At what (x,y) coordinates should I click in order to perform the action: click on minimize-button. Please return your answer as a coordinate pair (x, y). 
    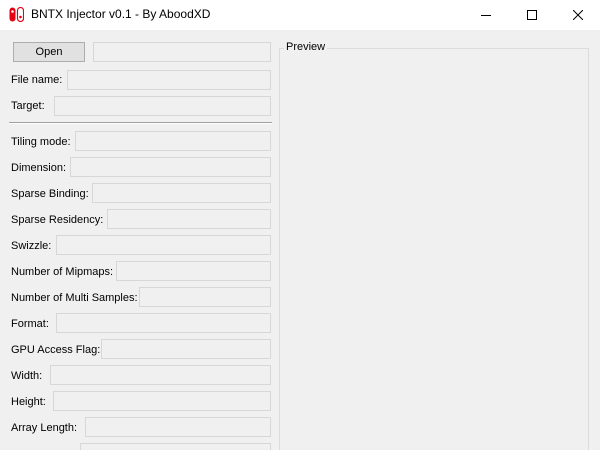
    Looking at the image, I should click on (486, 15).